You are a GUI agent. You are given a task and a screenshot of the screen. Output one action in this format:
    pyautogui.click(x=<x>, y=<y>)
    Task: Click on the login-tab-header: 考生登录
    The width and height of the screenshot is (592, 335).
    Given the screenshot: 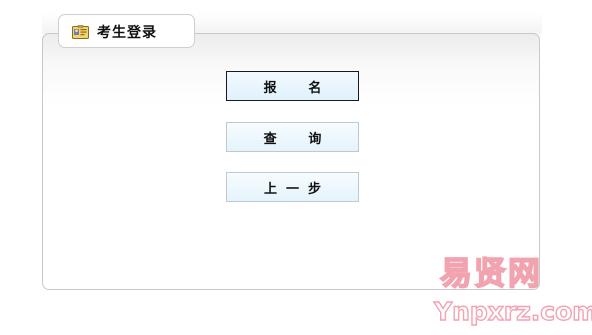 What is the action you would take?
    pyautogui.click(x=126, y=31)
    